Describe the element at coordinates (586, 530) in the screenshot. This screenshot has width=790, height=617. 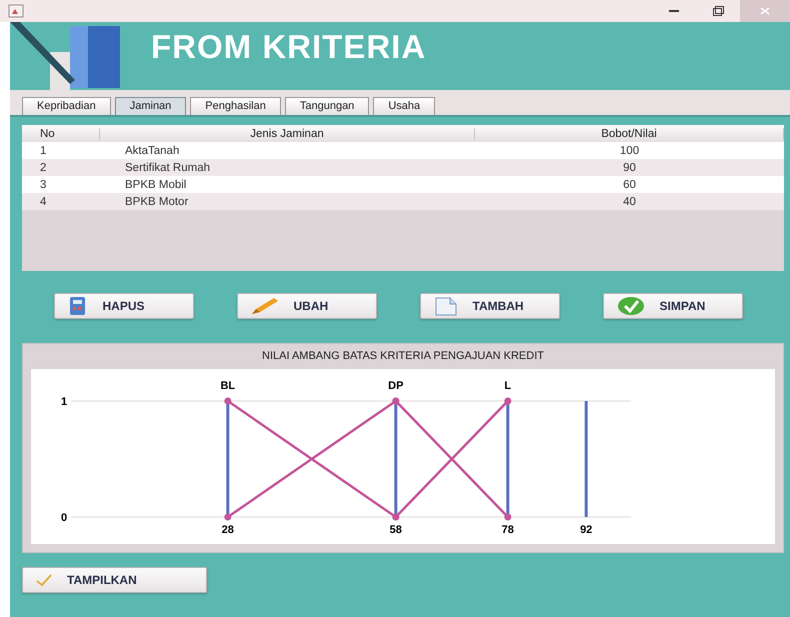
I see `axis-tick-label: 92` at that location.